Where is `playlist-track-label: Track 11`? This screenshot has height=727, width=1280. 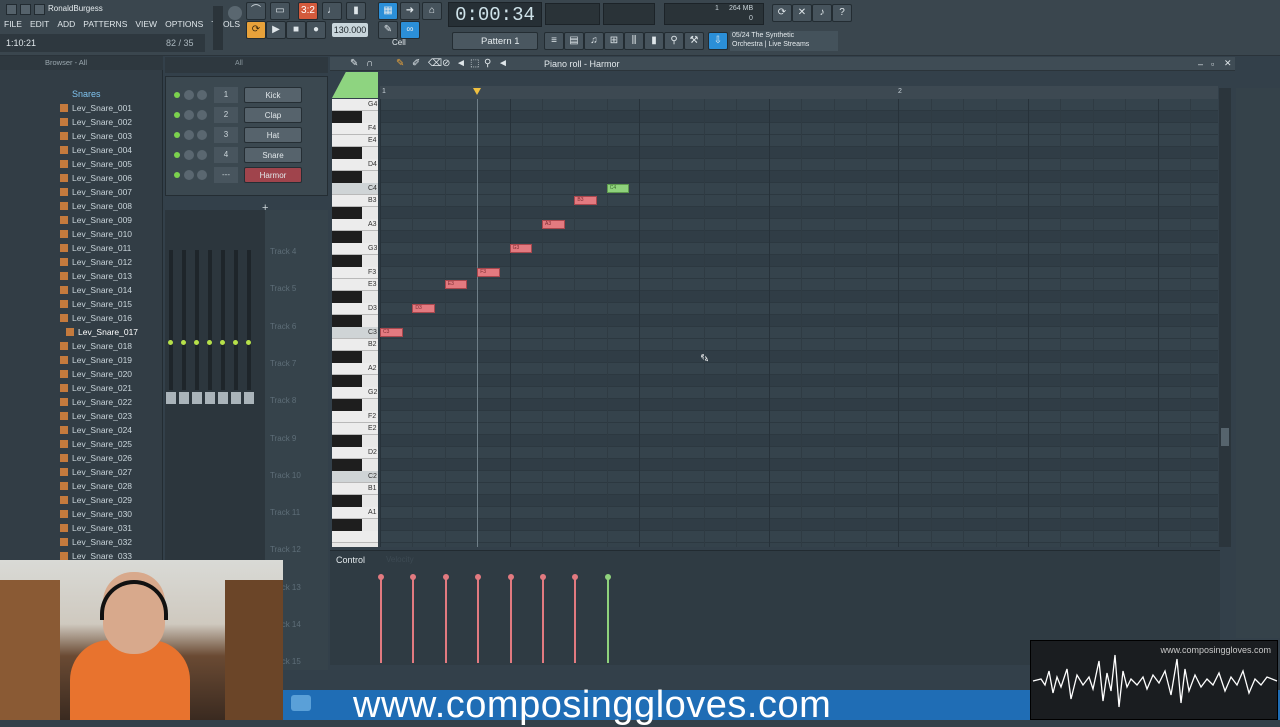 playlist-track-label: Track 11 is located at coordinates (285, 512).